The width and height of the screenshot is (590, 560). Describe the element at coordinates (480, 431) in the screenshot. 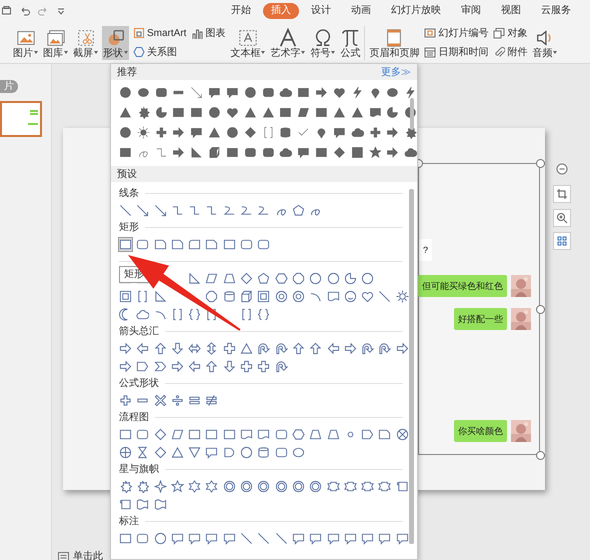

I see `message-bubble: 你买啥颜色` at that location.